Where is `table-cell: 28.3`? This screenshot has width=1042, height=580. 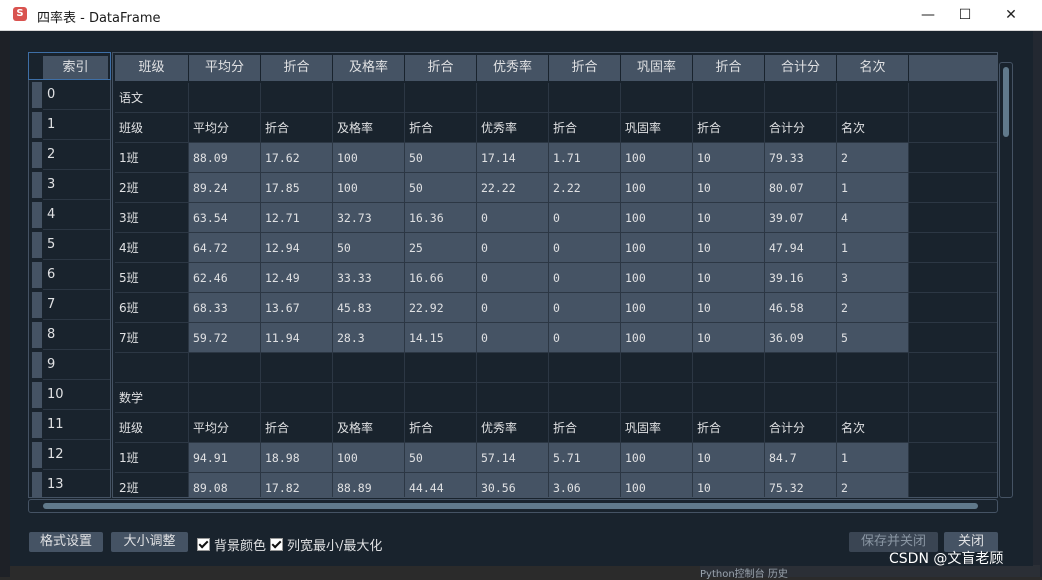
table-cell: 28.3 is located at coordinates (369, 338).